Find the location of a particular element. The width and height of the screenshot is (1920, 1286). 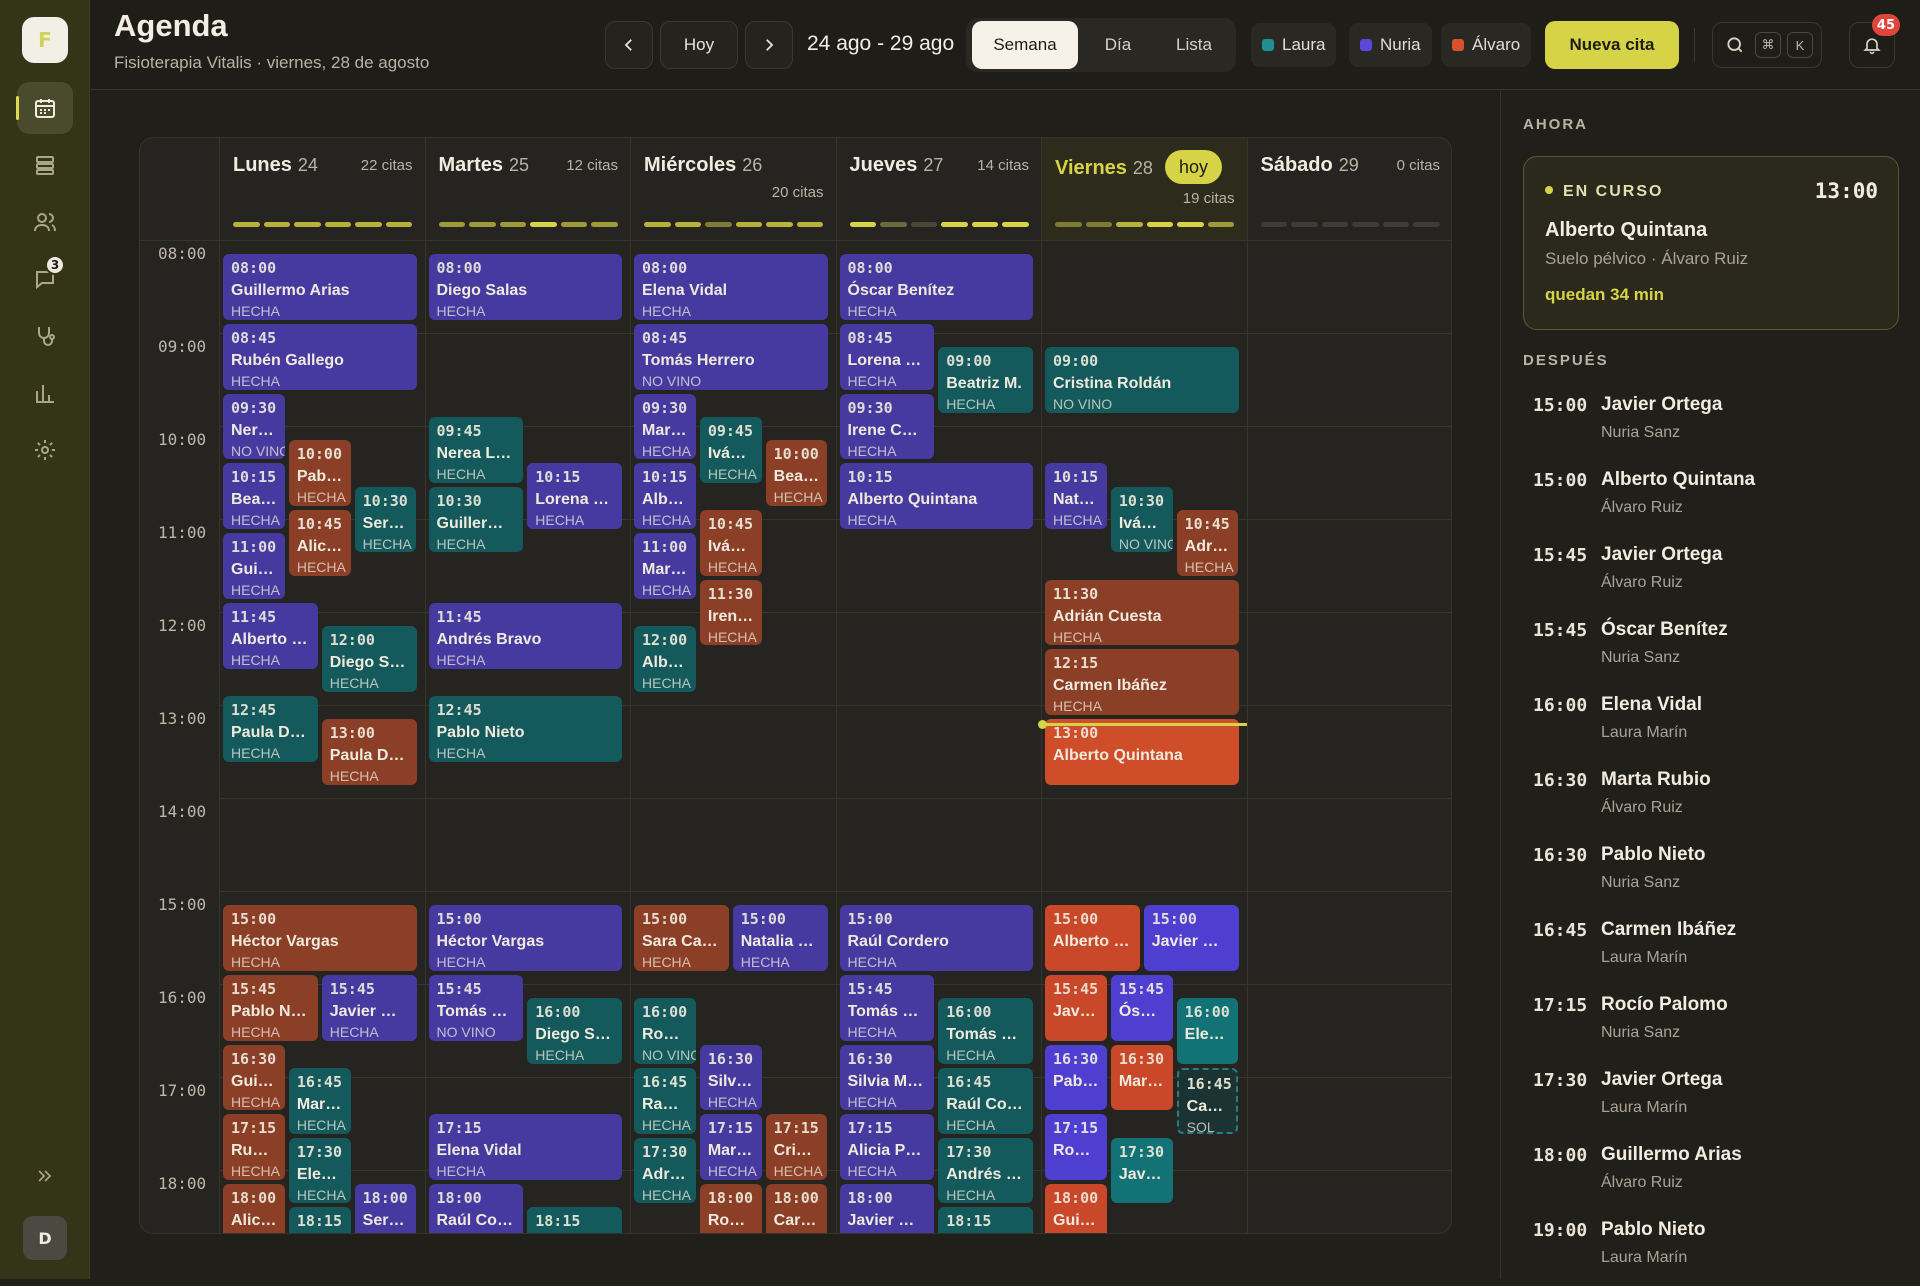

appointment-block: 09:45 Iván Soto HECHA is located at coordinates (730, 449).